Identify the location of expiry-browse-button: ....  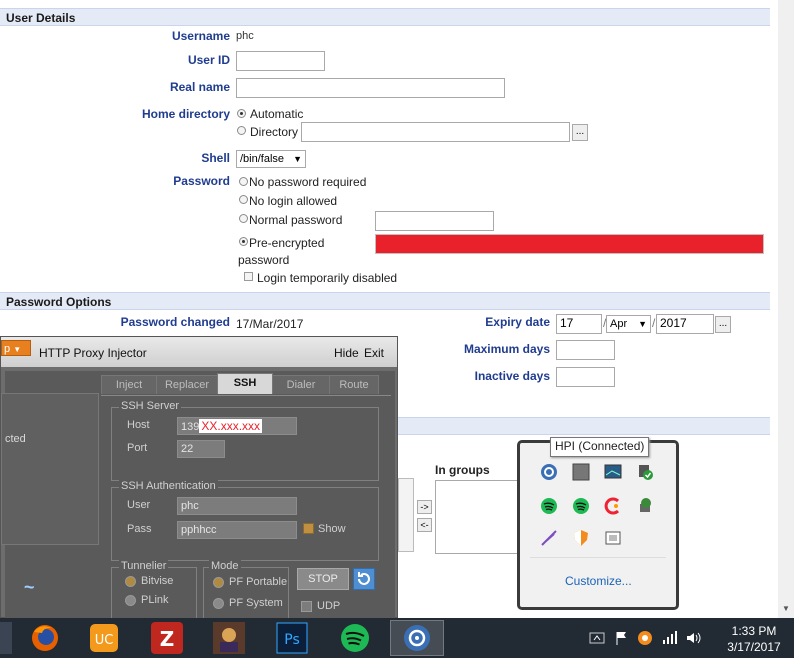
(723, 324).